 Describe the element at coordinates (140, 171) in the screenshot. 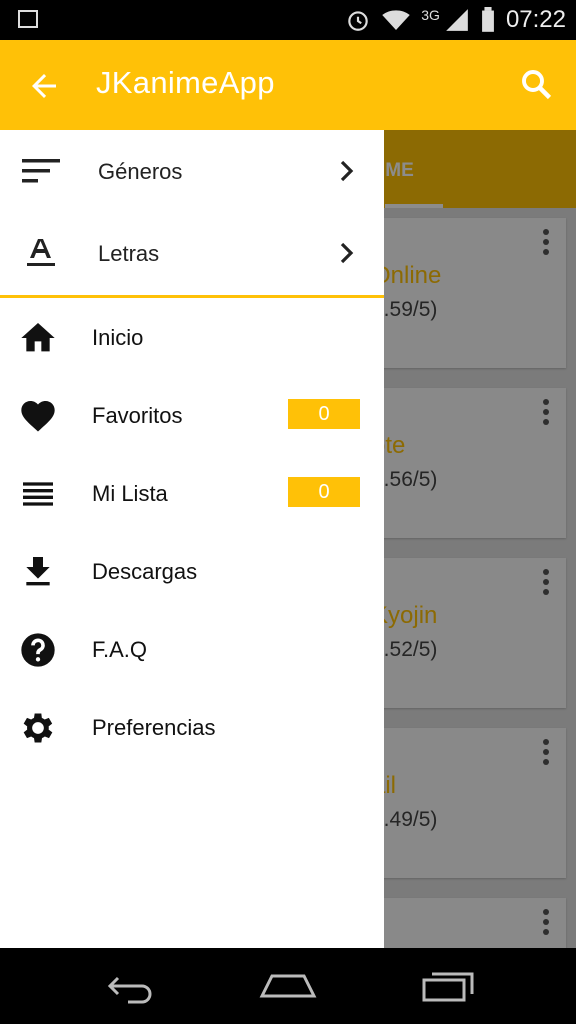

I see `drawer-item-label: Géneros` at that location.